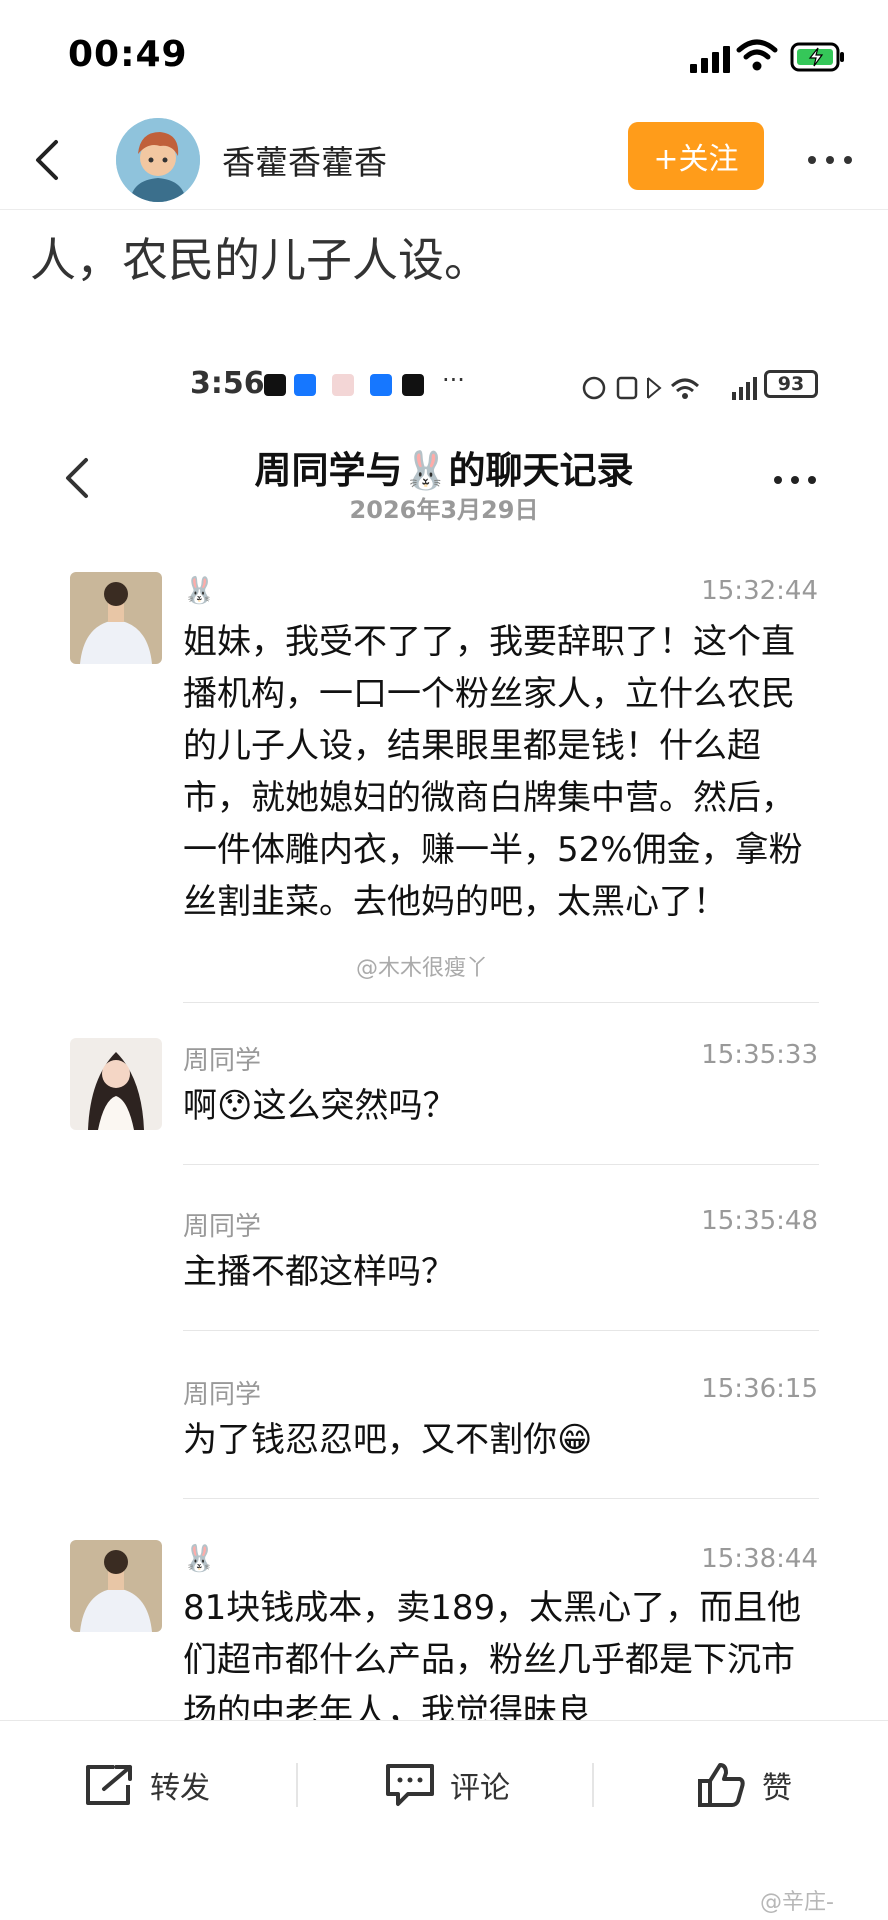  I want to click on back-arrow-icon, so click(50, 160).